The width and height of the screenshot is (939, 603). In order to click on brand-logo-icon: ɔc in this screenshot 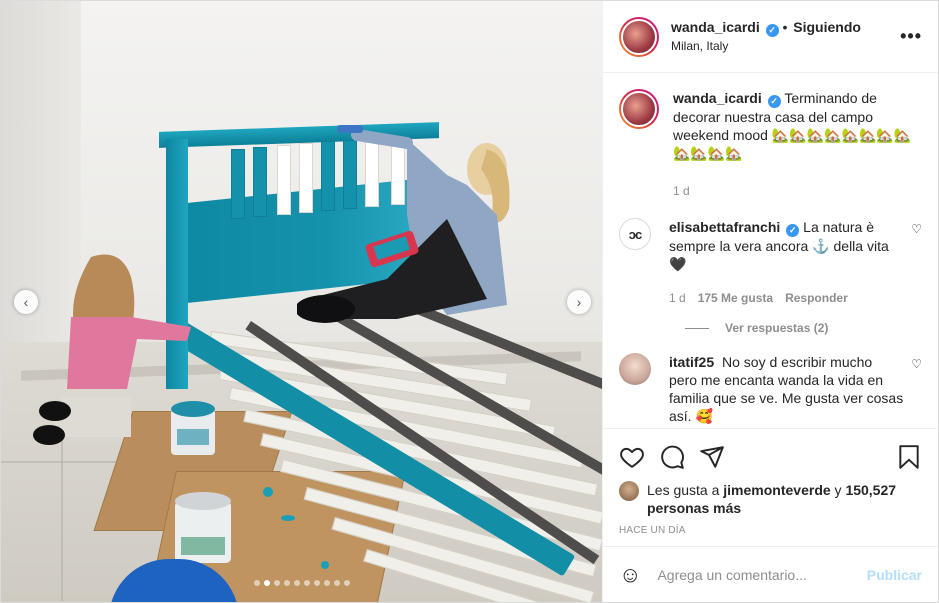, I will do `click(635, 234)`.